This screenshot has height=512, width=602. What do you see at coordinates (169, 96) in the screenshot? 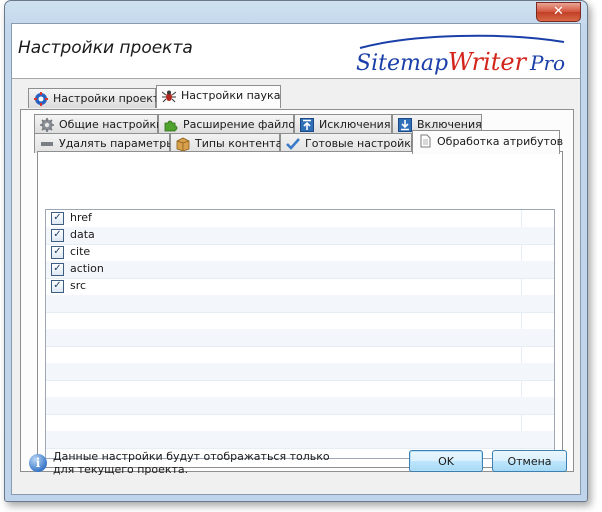
I see `spider-icon` at bounding box center [169, 96].